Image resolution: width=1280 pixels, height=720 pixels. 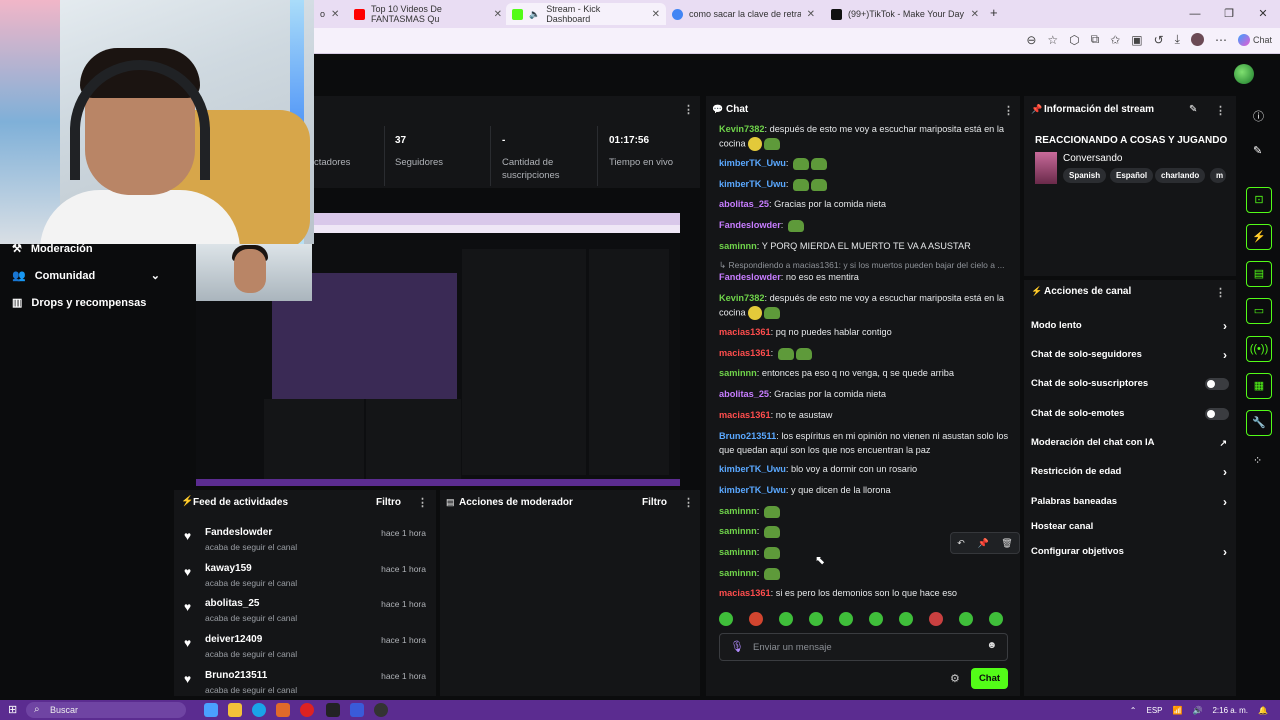 I want to click on emoji-icon: ☻, so click(x=991, y=645).